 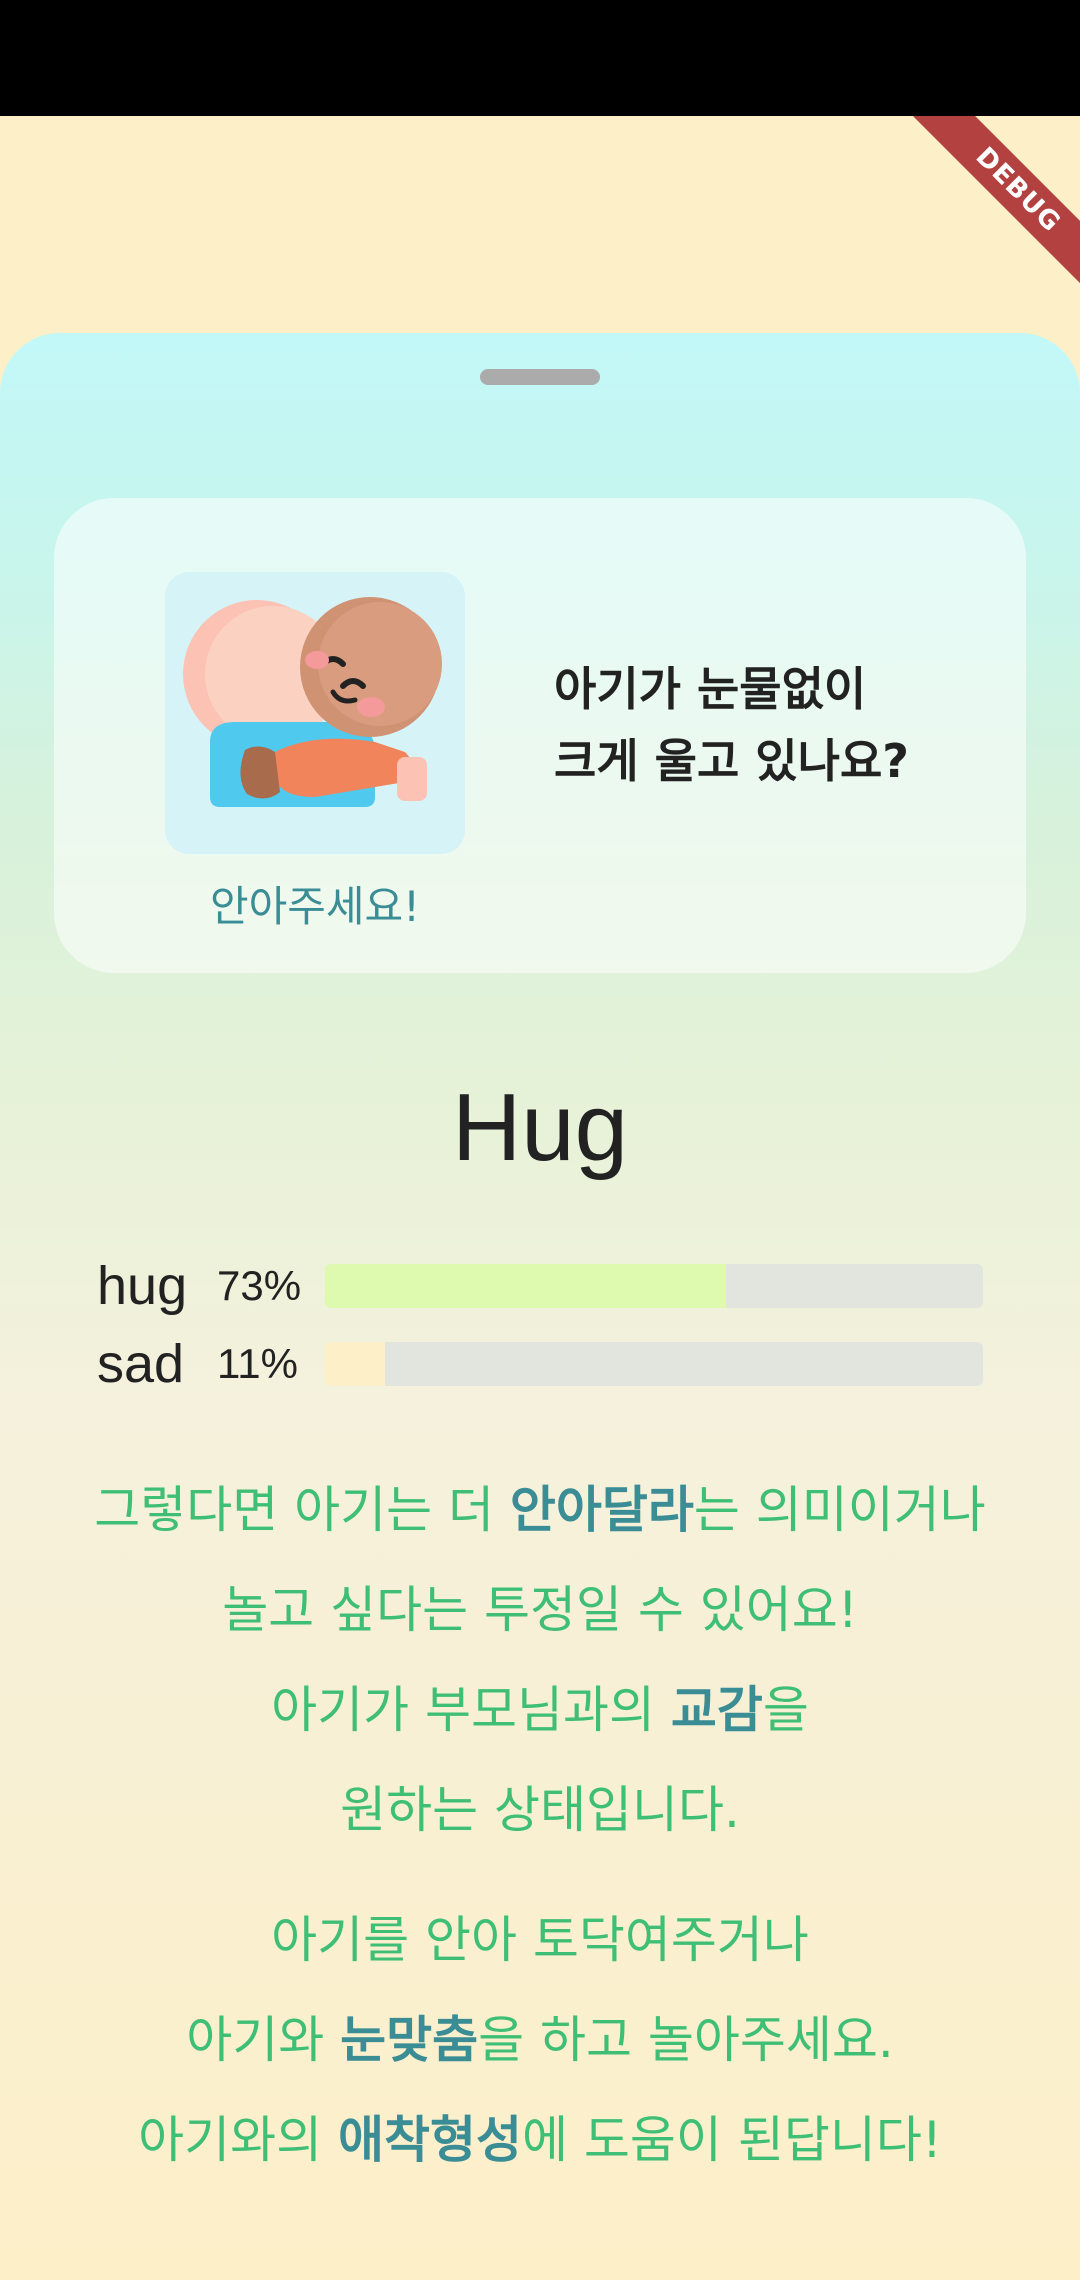 What do you see at coordinates (540, 1610) in the screenshot?
I see `advice-line: 놀고 싶다는 투정일 수 있어요!` at bounding box center [540, 1610].